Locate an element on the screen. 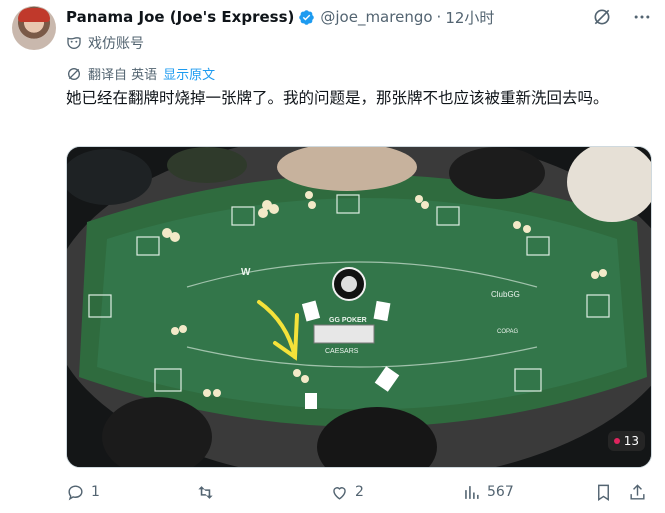  views-icon is located at coordinates (472, 492).